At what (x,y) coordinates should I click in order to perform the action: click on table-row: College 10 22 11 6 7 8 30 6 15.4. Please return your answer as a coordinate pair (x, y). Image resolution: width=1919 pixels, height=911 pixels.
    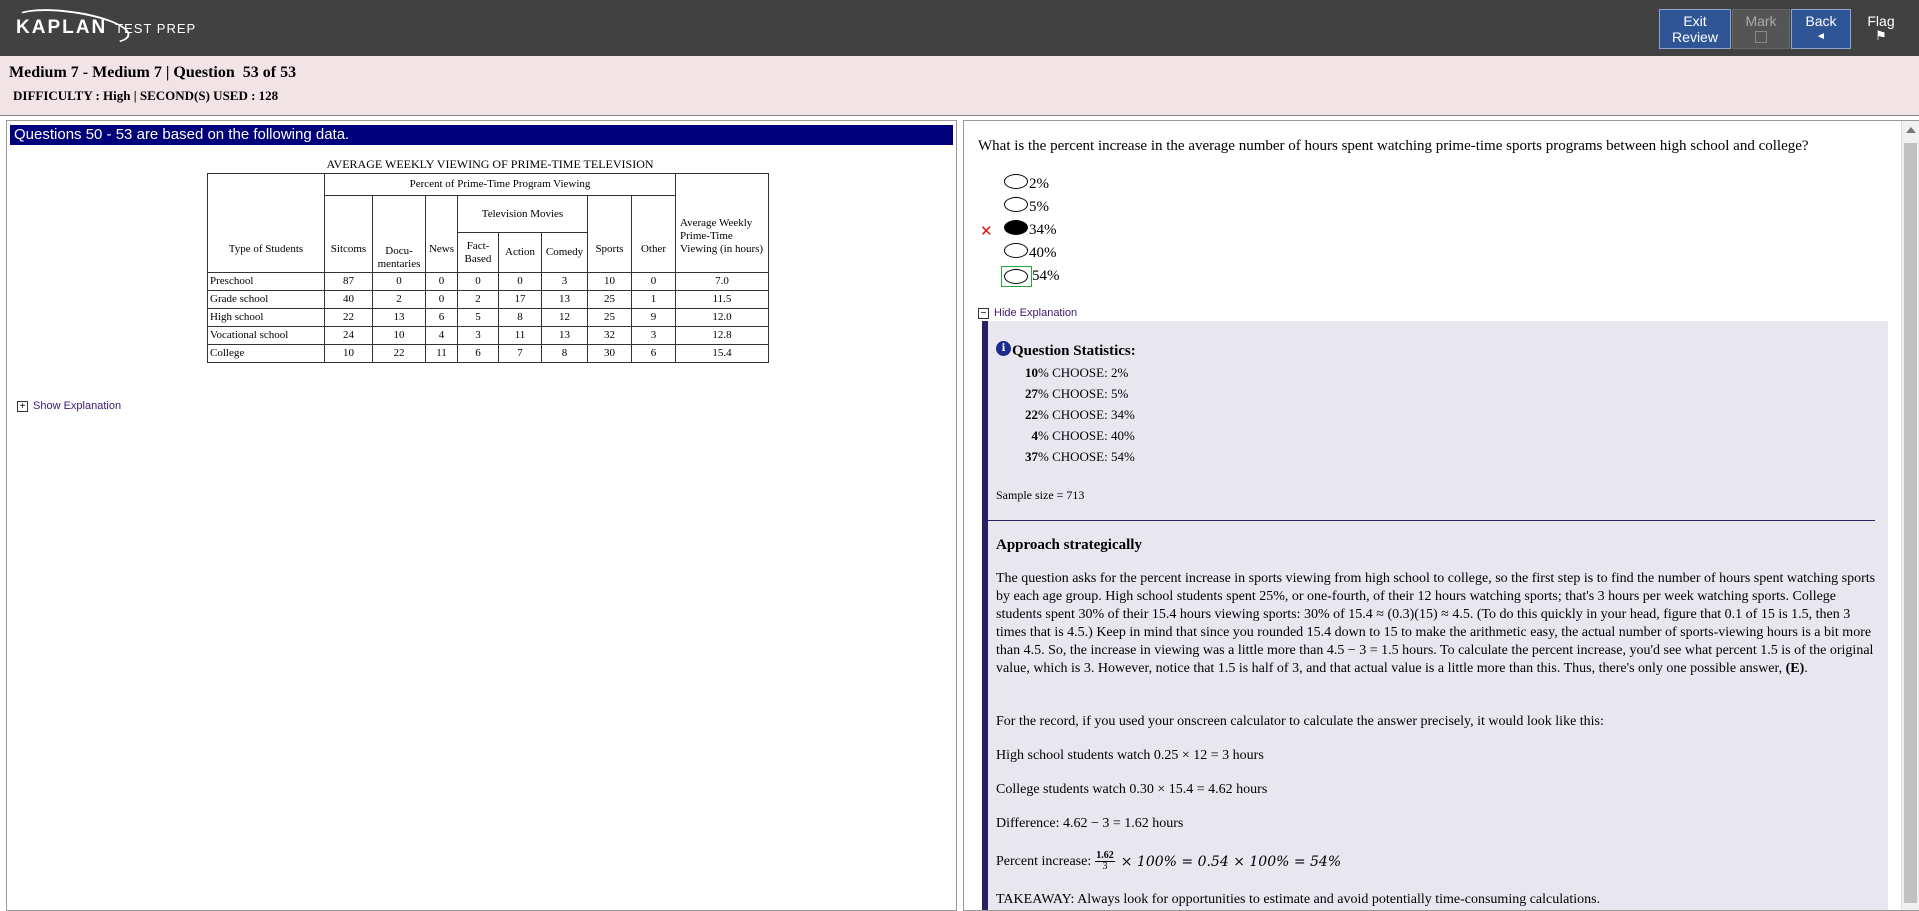
    Looking at the image, I should click on (488, 353).